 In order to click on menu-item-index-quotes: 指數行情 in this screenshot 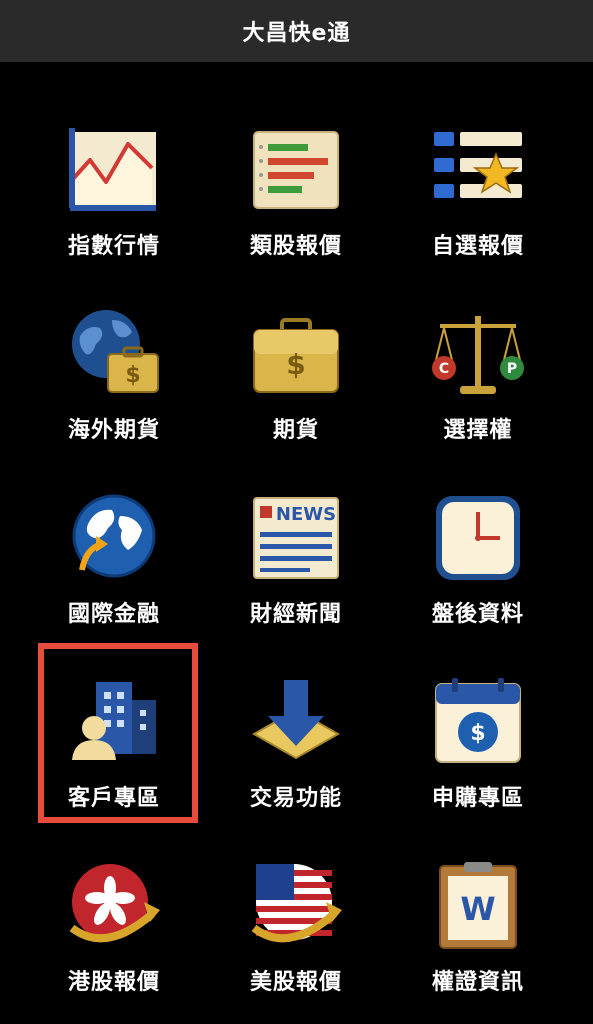, I will do `click(114, 194)`.